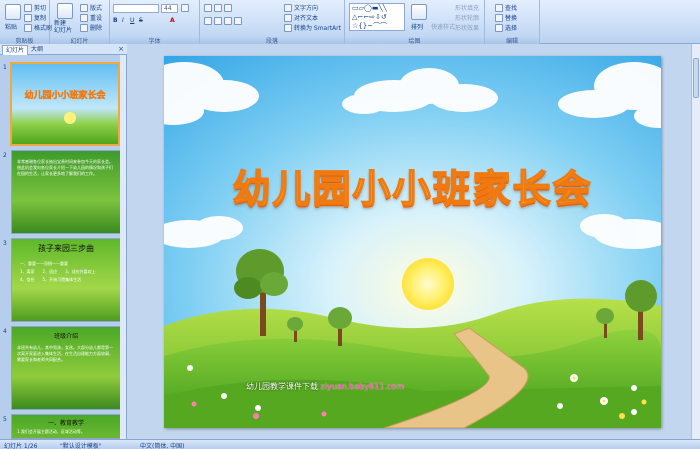  I want to click on delete-slide-button: 删除, so click(91, 27).